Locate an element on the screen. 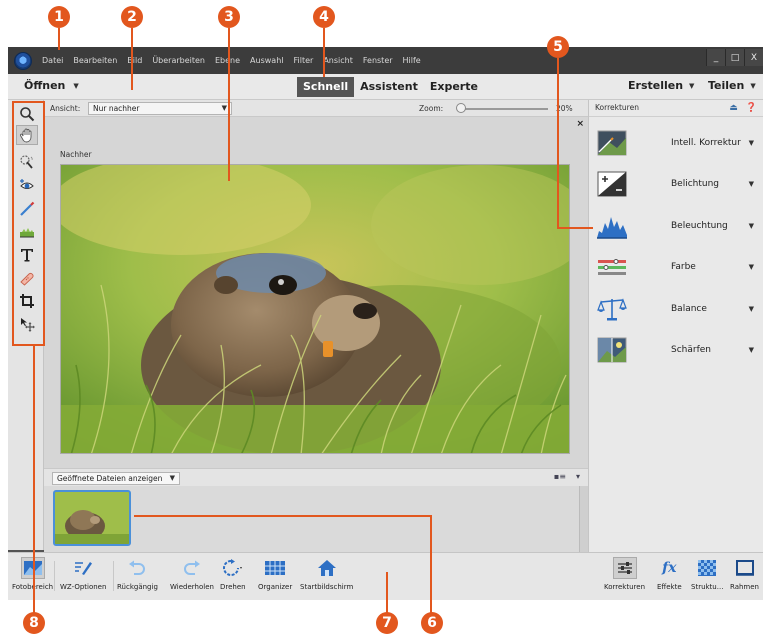 The image size is (763, 636). home-screen-button: Startbildschirm is located at coordinates (326, 574).